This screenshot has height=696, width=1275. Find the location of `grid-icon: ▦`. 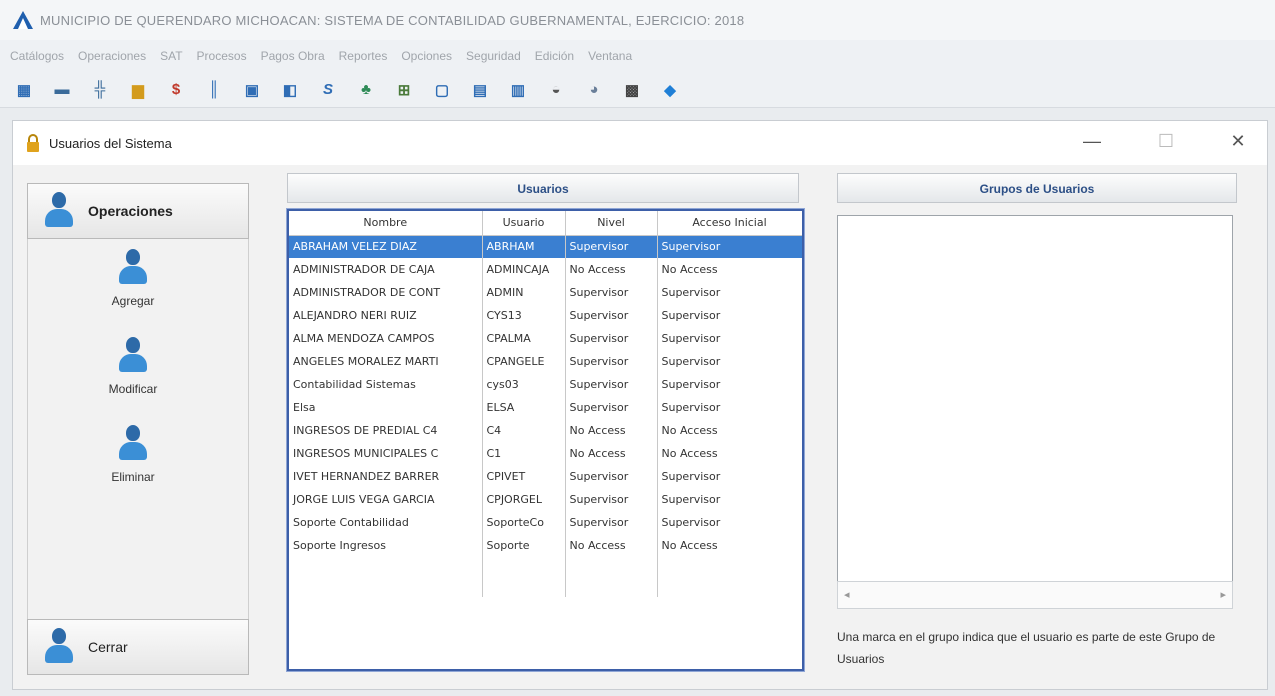

grid-icon: ▦ is located at coordinates (24, 90).